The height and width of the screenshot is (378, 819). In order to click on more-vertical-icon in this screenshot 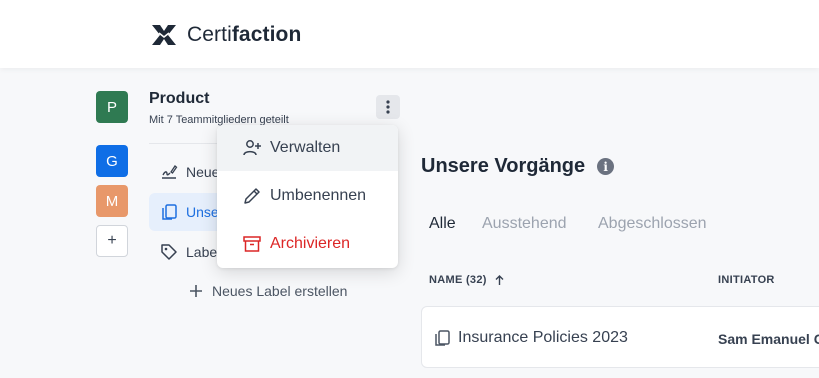, I will do `click(388, 107)`.